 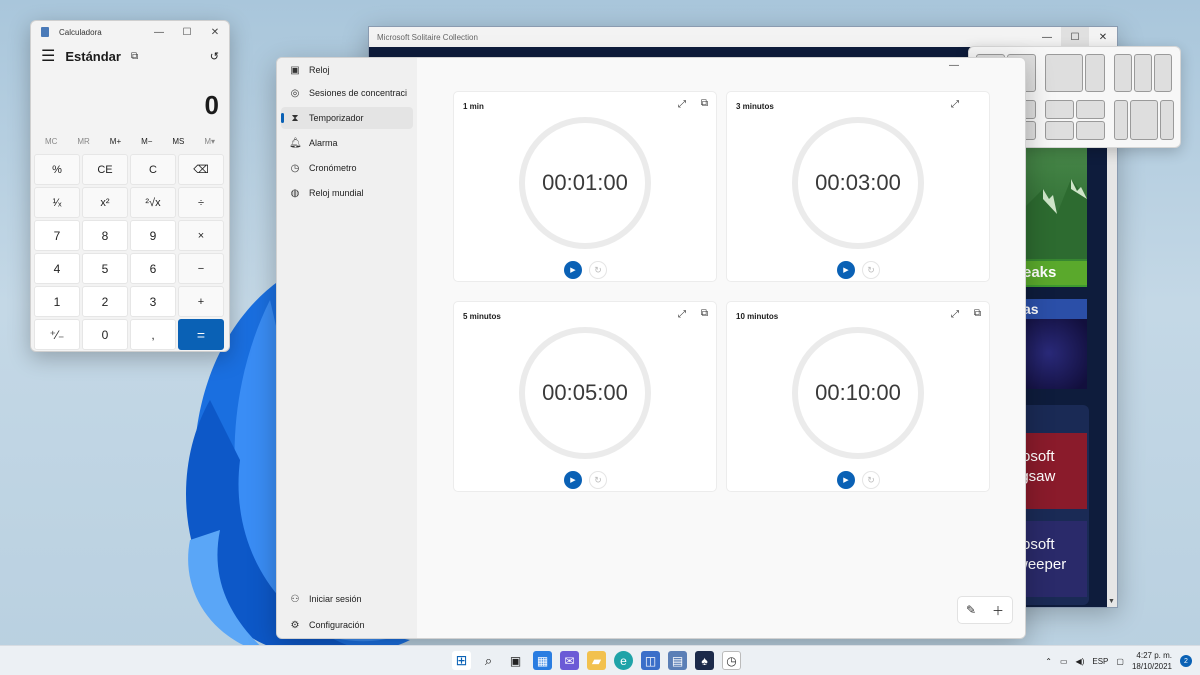 I want to click on volume-icon: ◀), so click(x=1080, y=661).